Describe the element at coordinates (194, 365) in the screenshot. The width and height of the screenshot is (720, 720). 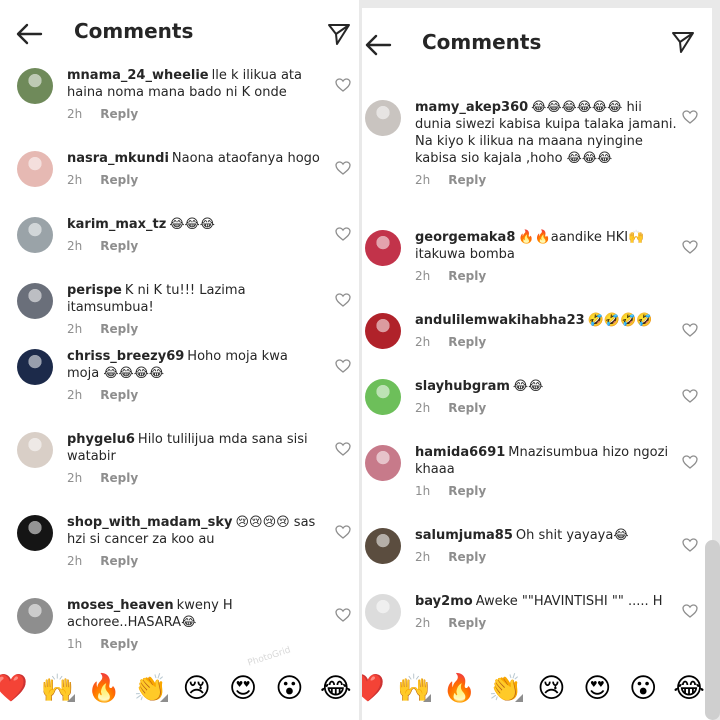
I see `comment-text: chriss_breezy69 Hoho moja kwa moja 😂😂😂😂` at that location.